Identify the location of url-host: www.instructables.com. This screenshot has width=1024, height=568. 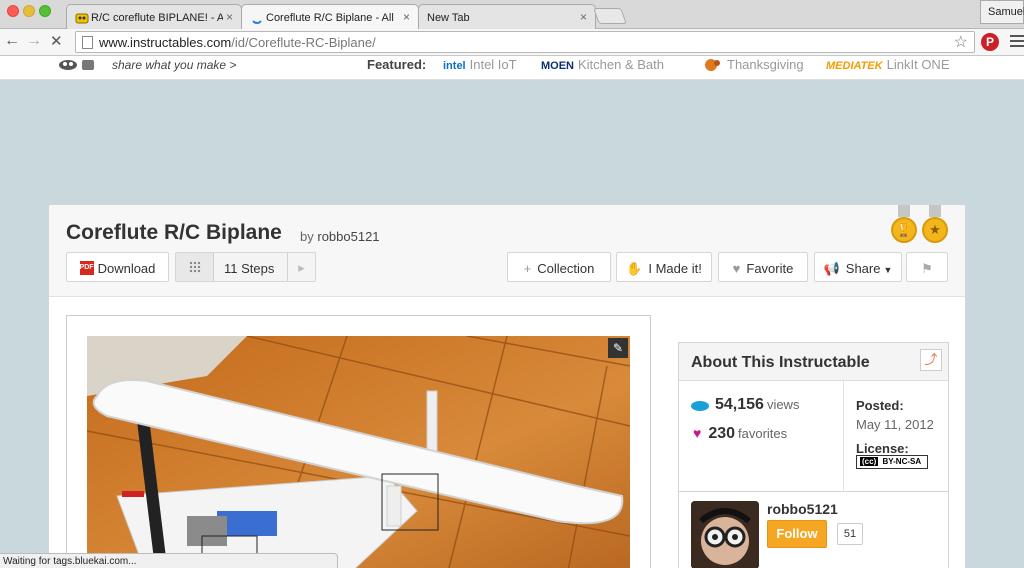
(165, 42).